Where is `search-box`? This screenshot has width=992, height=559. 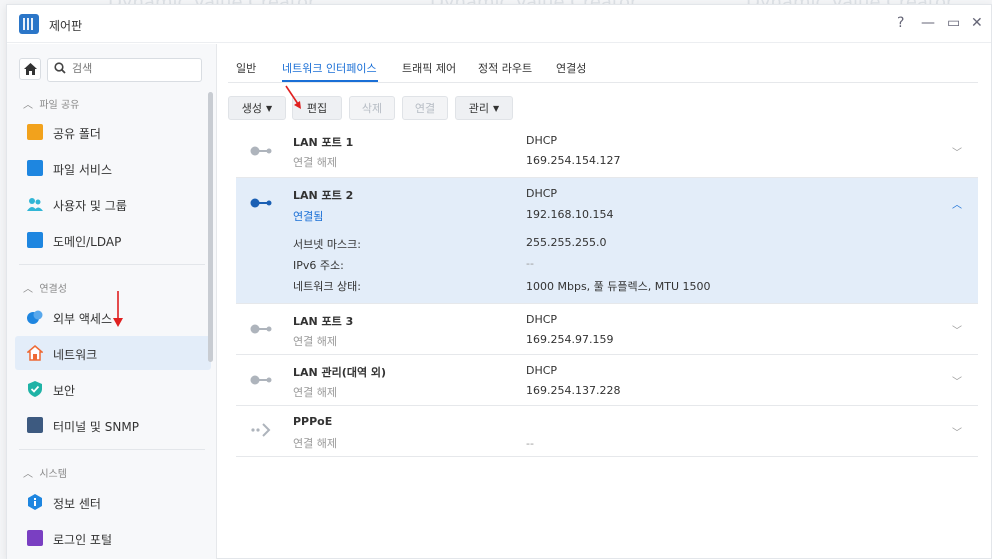 search-box is located at coordinates (124, 70).